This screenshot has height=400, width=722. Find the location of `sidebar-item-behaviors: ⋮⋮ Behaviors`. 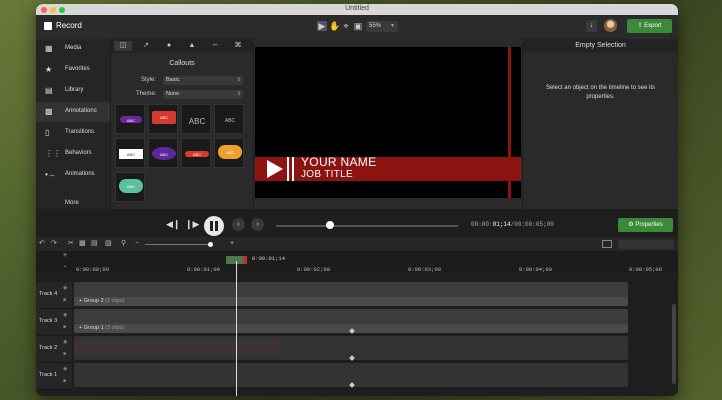

sidebar-item-behaviors: ⋮⋮ Behaviors is located at coordinates (73, 154).